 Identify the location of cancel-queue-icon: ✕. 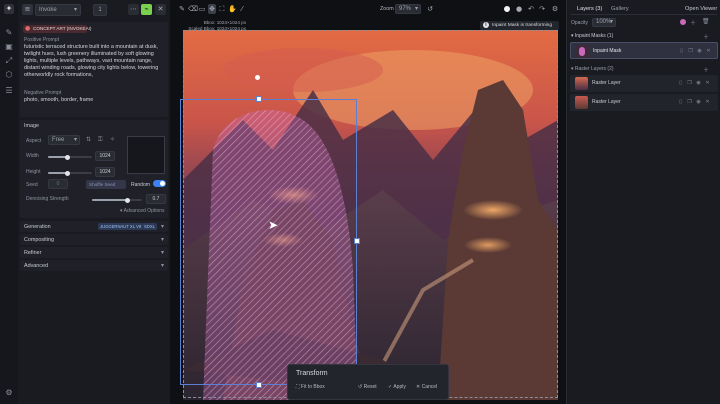
(160, 9).